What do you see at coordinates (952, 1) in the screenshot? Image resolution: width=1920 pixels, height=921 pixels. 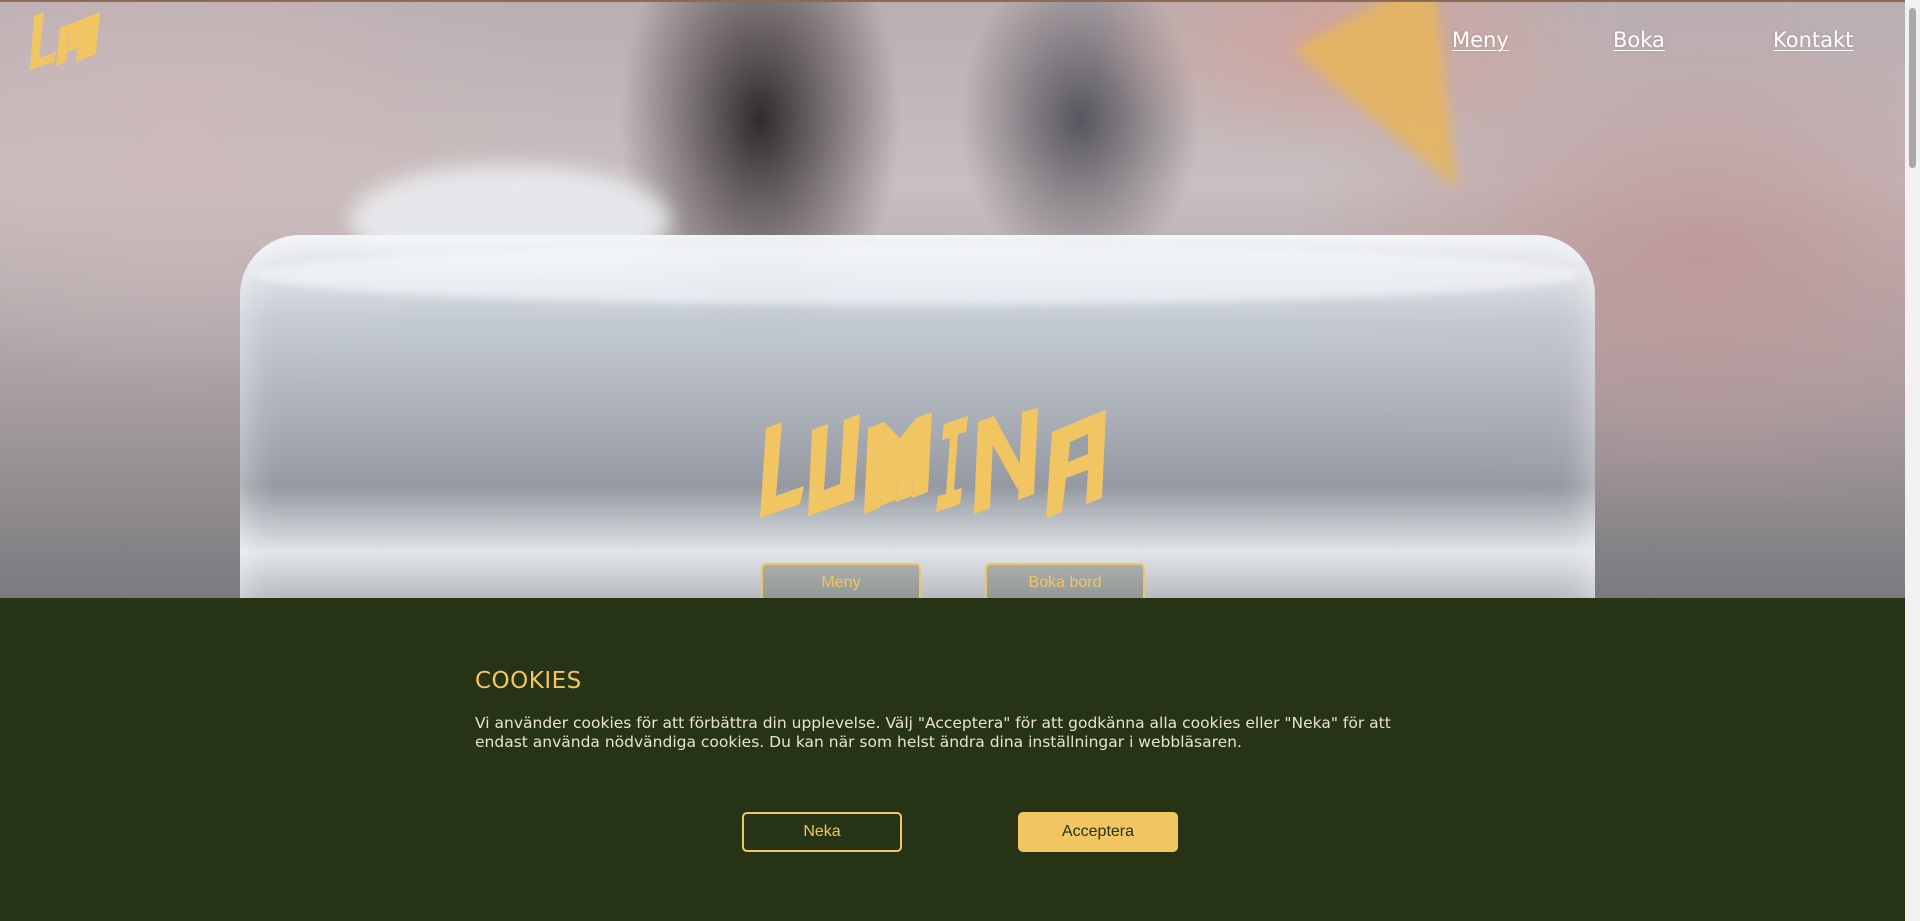 I see `top-border` at bounding box center [952, 1].